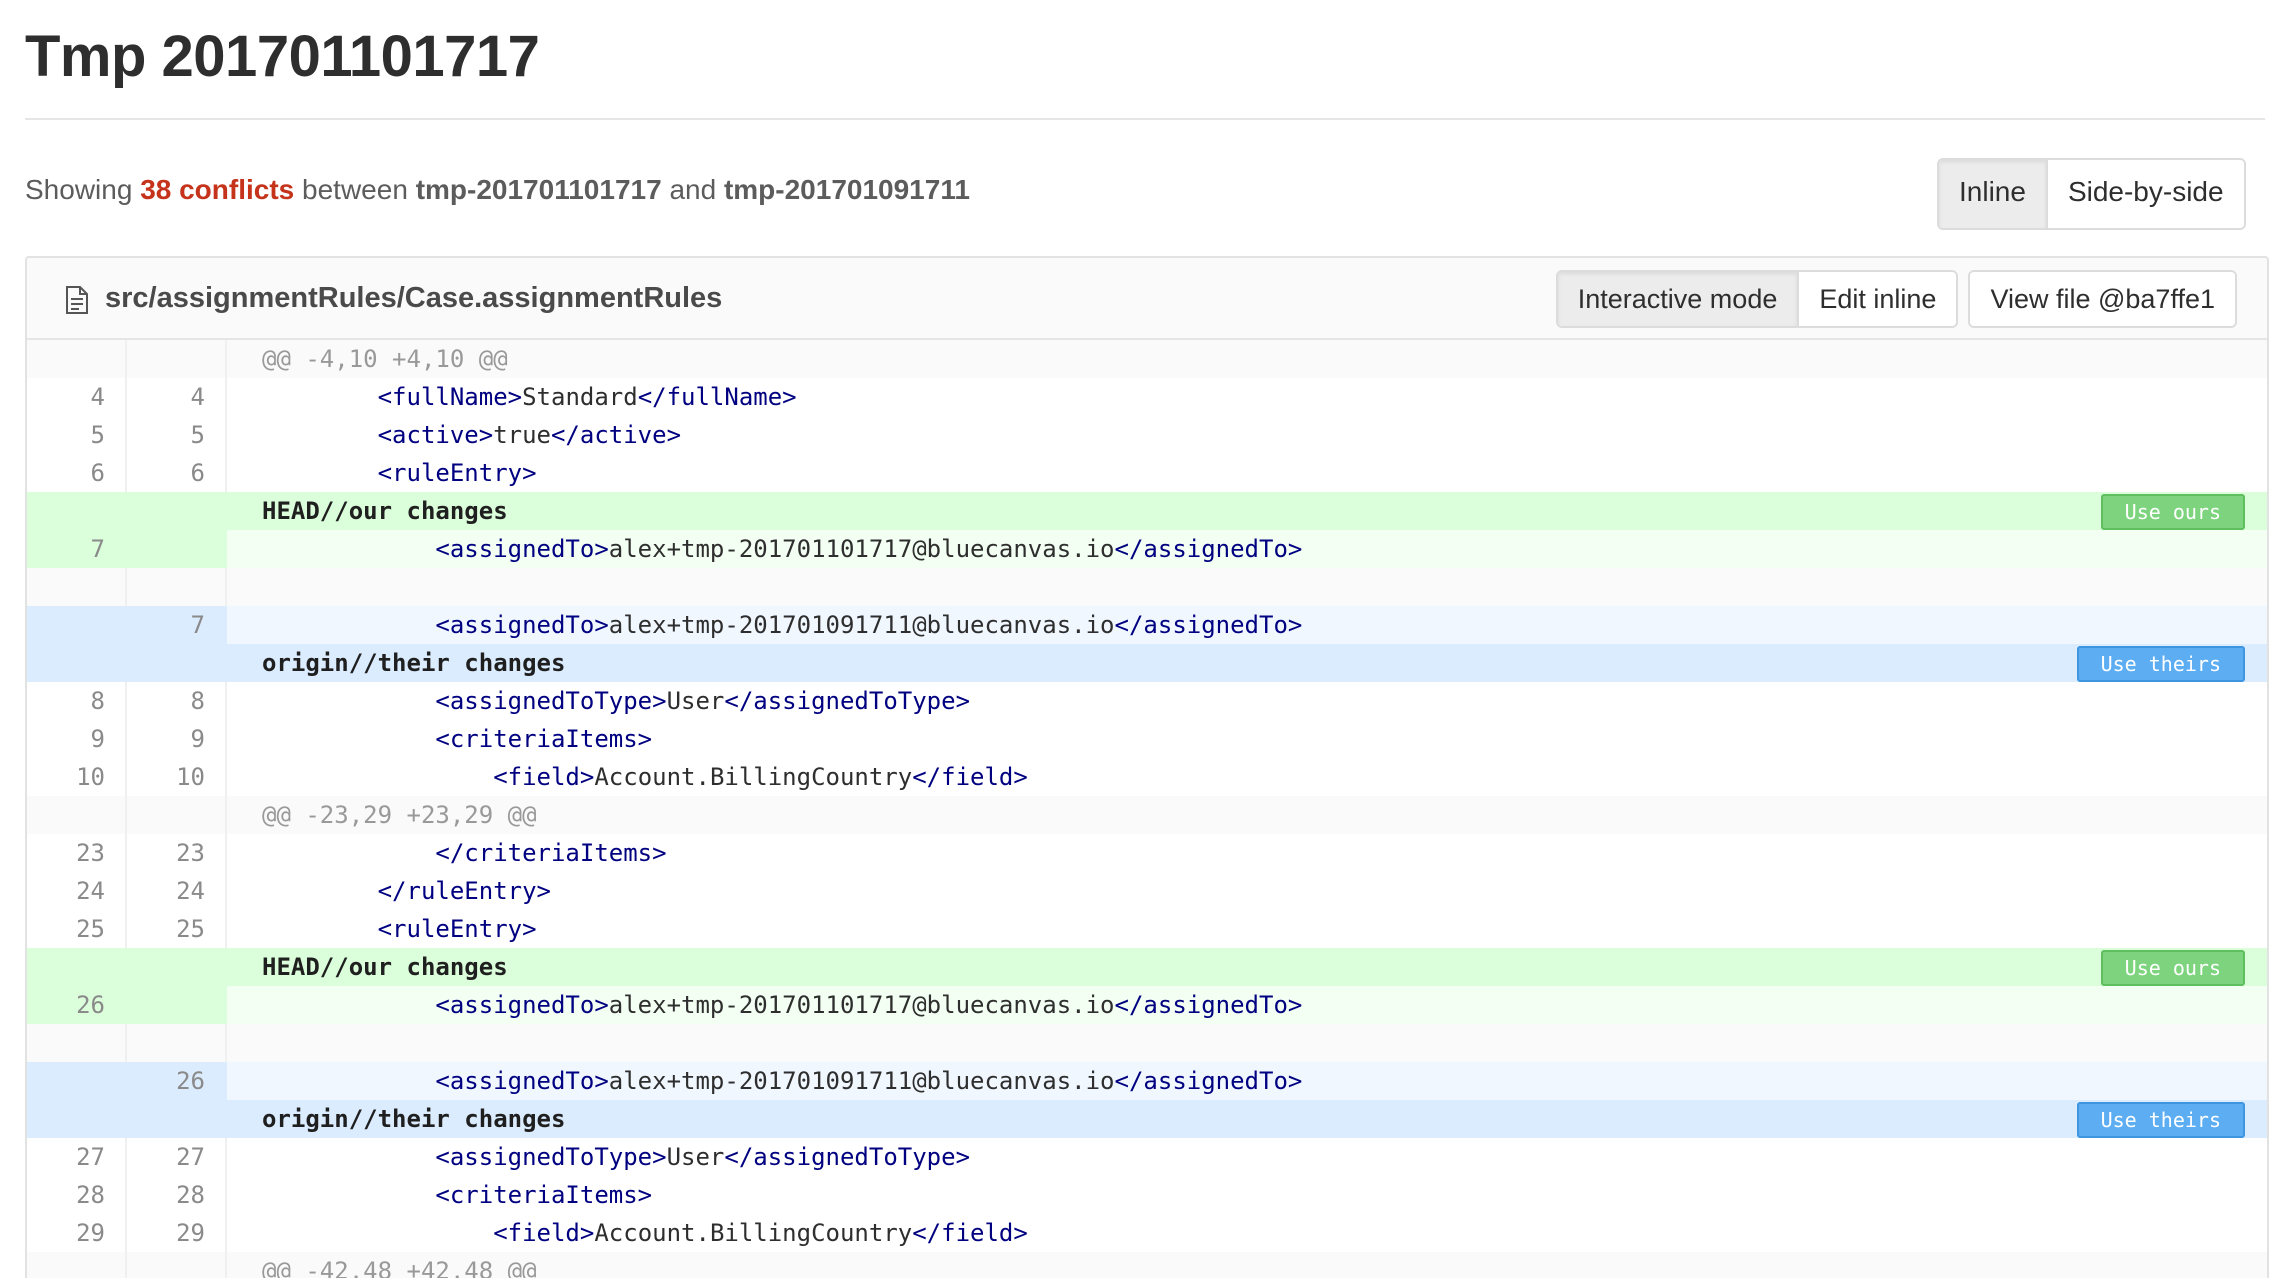  What do you see at coordinates (177, 1233) in the screenshot?
I see `new-line-number: 29` at bounding box center [177, 1233].